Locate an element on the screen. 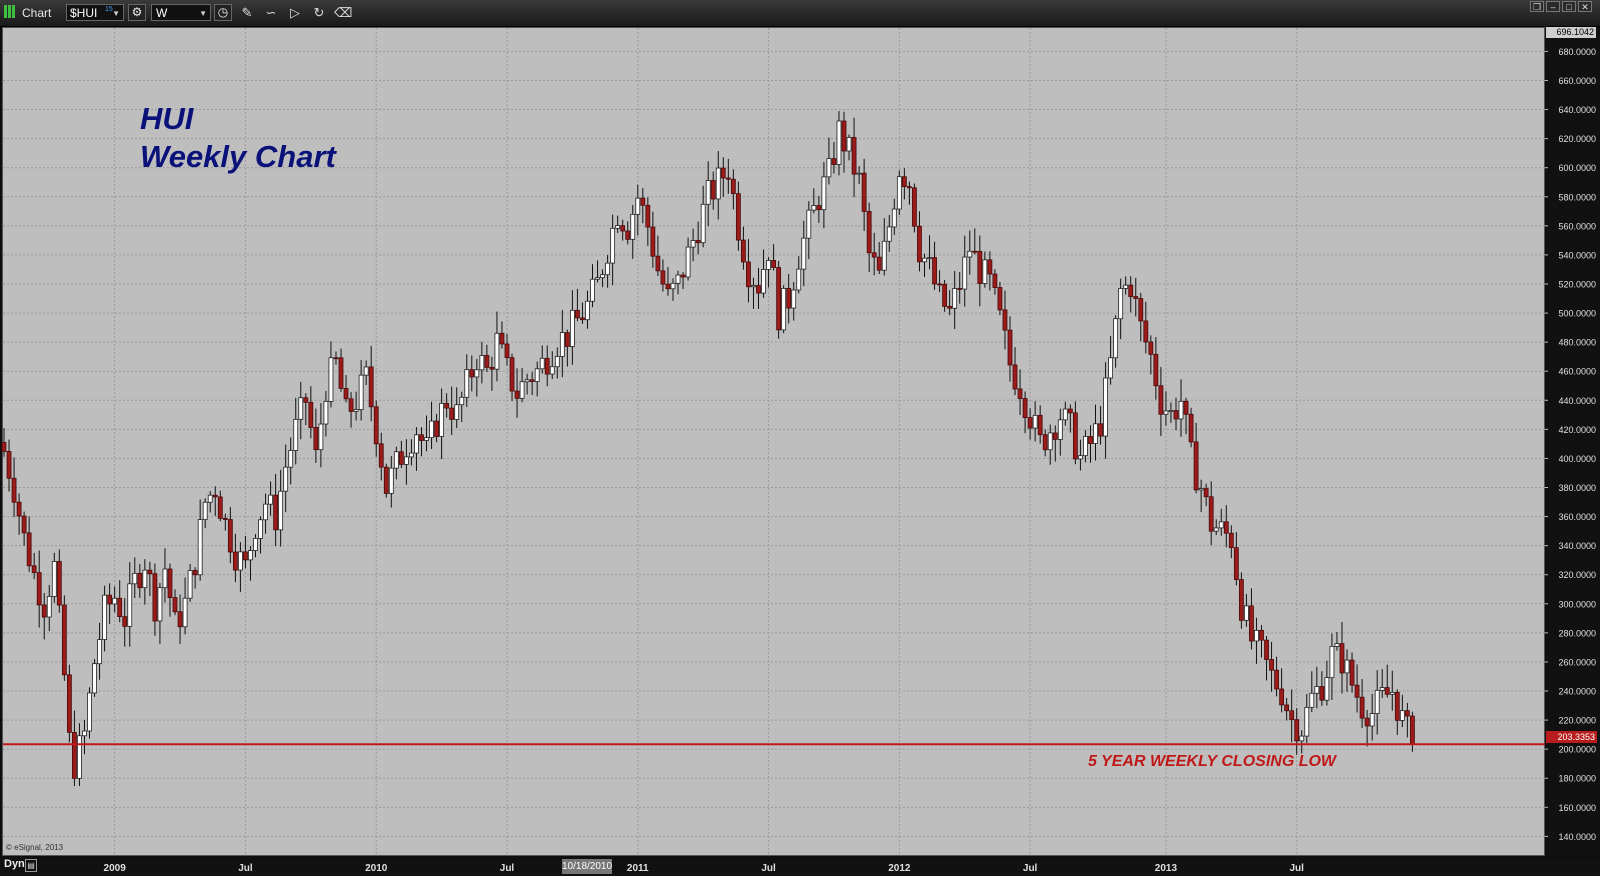 The image size is (1600, 876). dyn-settings-icon: ▤ is located at coordinates (31, 865).